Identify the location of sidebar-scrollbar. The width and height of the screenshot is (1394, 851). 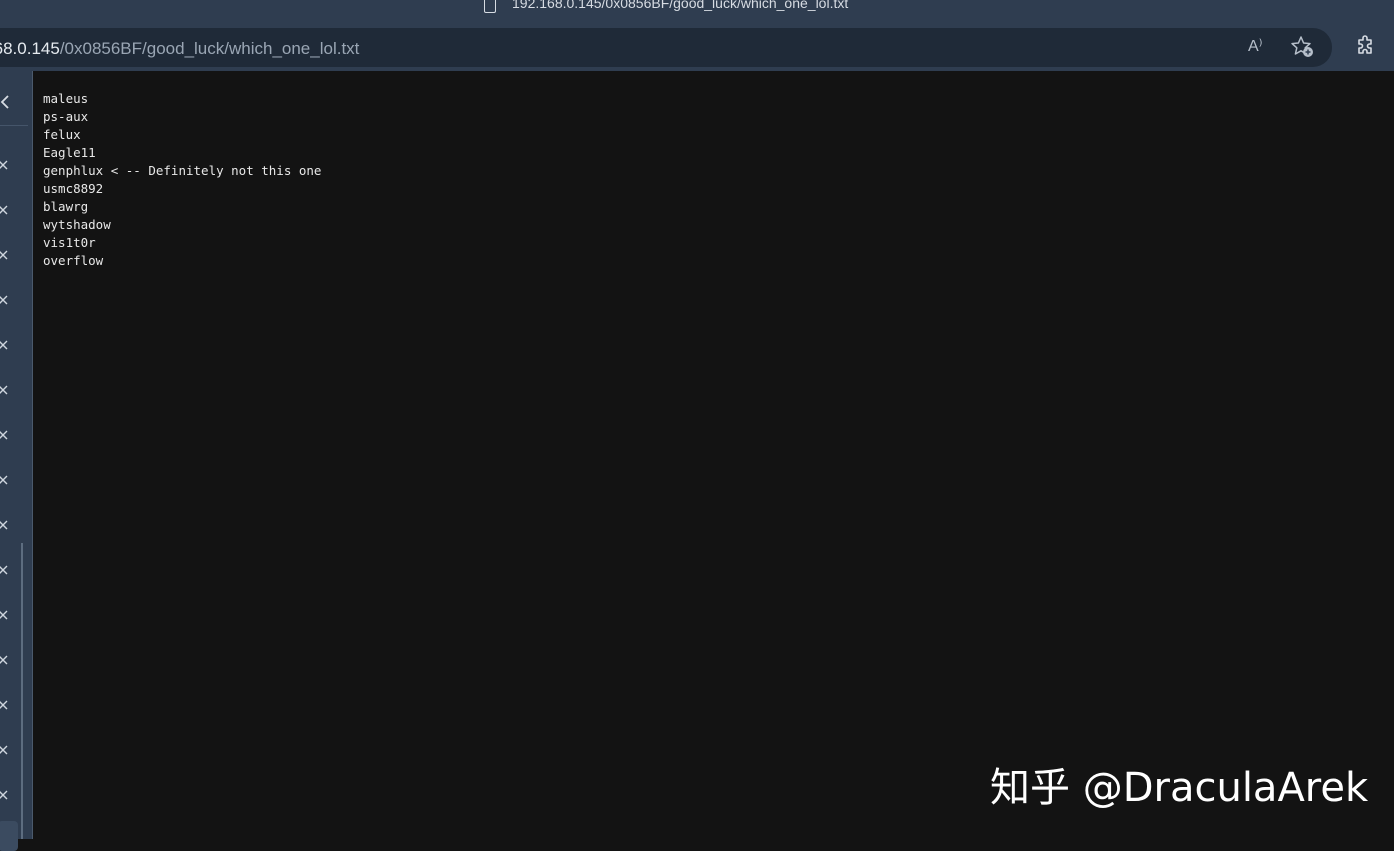
(22, 691).